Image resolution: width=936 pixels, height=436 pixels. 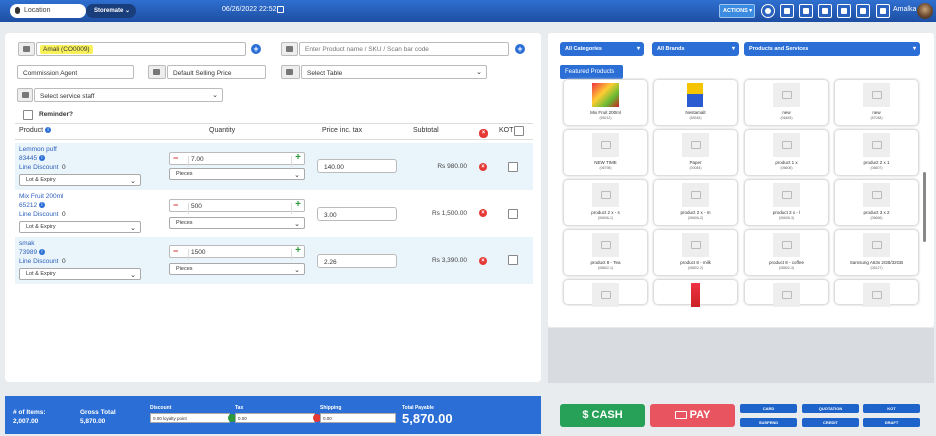 What do you see at coordinates (605, 195) in the screenshot?
I see `product-image-icon` at bounding box center [605, 195].